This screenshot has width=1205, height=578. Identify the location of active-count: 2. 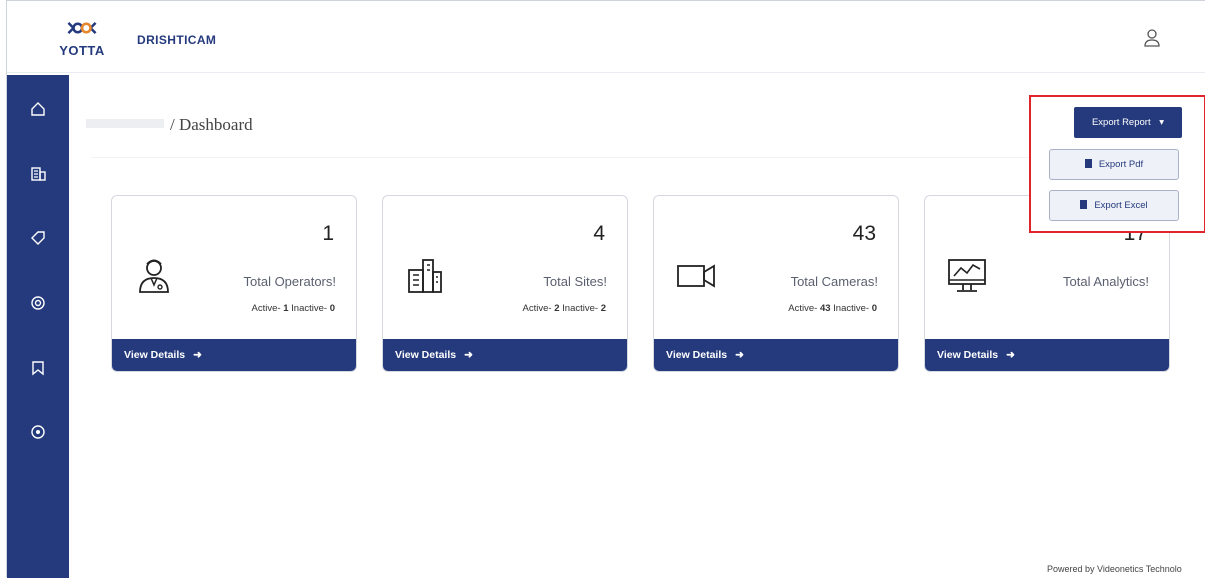
(557, 308).